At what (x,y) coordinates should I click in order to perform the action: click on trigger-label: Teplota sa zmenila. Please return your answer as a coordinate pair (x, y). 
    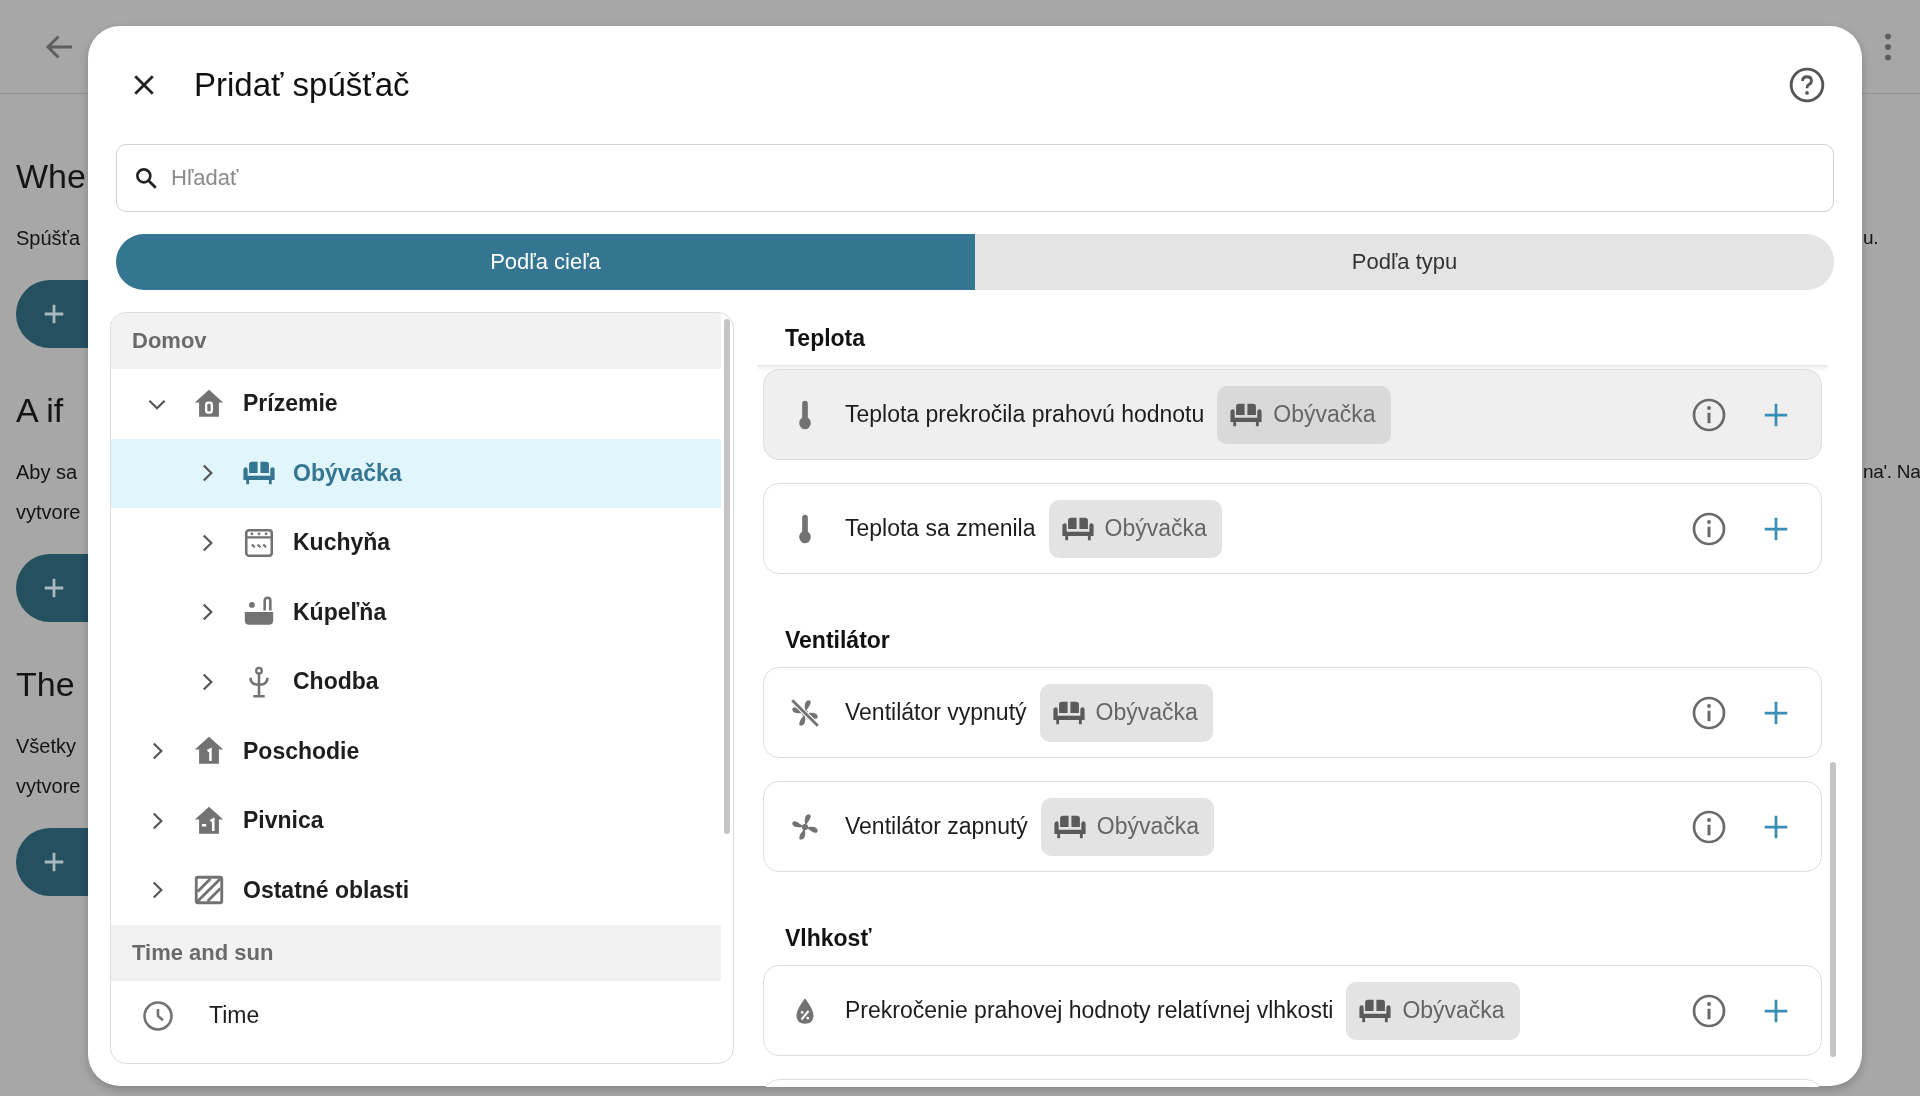
    Looking at the image, I should click on (940, 528).